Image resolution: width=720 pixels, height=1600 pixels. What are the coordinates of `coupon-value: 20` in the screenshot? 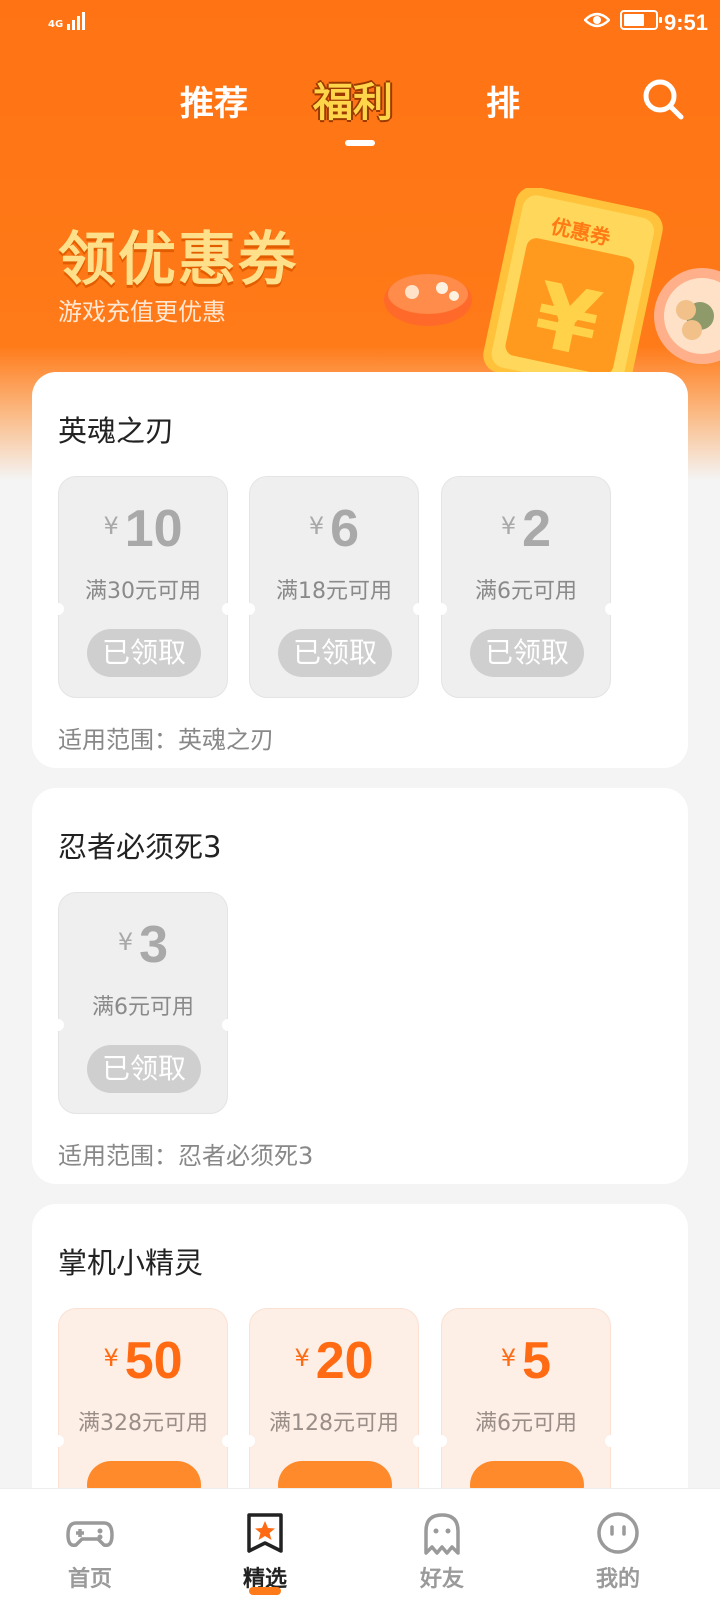 It's located at (344, 1361).